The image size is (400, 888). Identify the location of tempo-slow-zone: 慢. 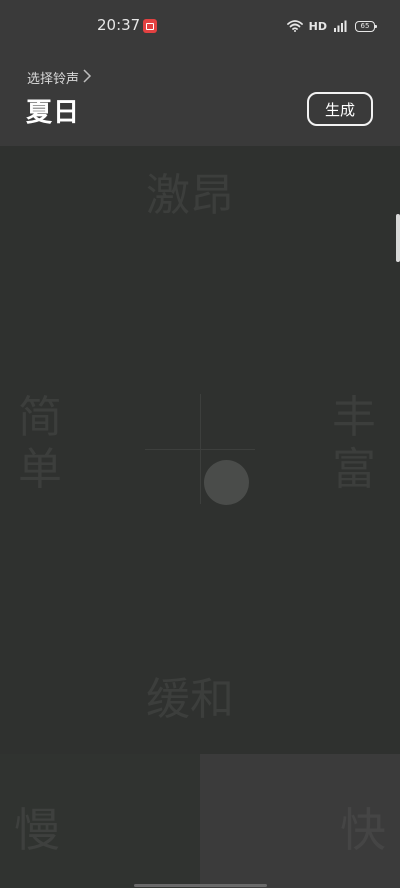
(100, 821).